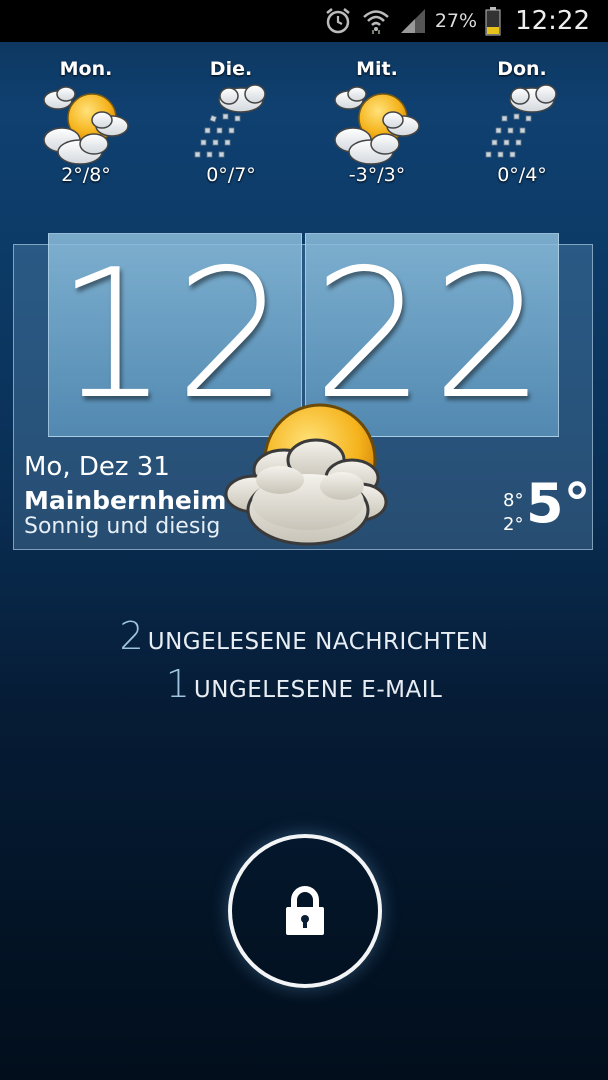  I want to click on notification-label: UNGELESENE NACHRICHTEN, so click(318, 642).